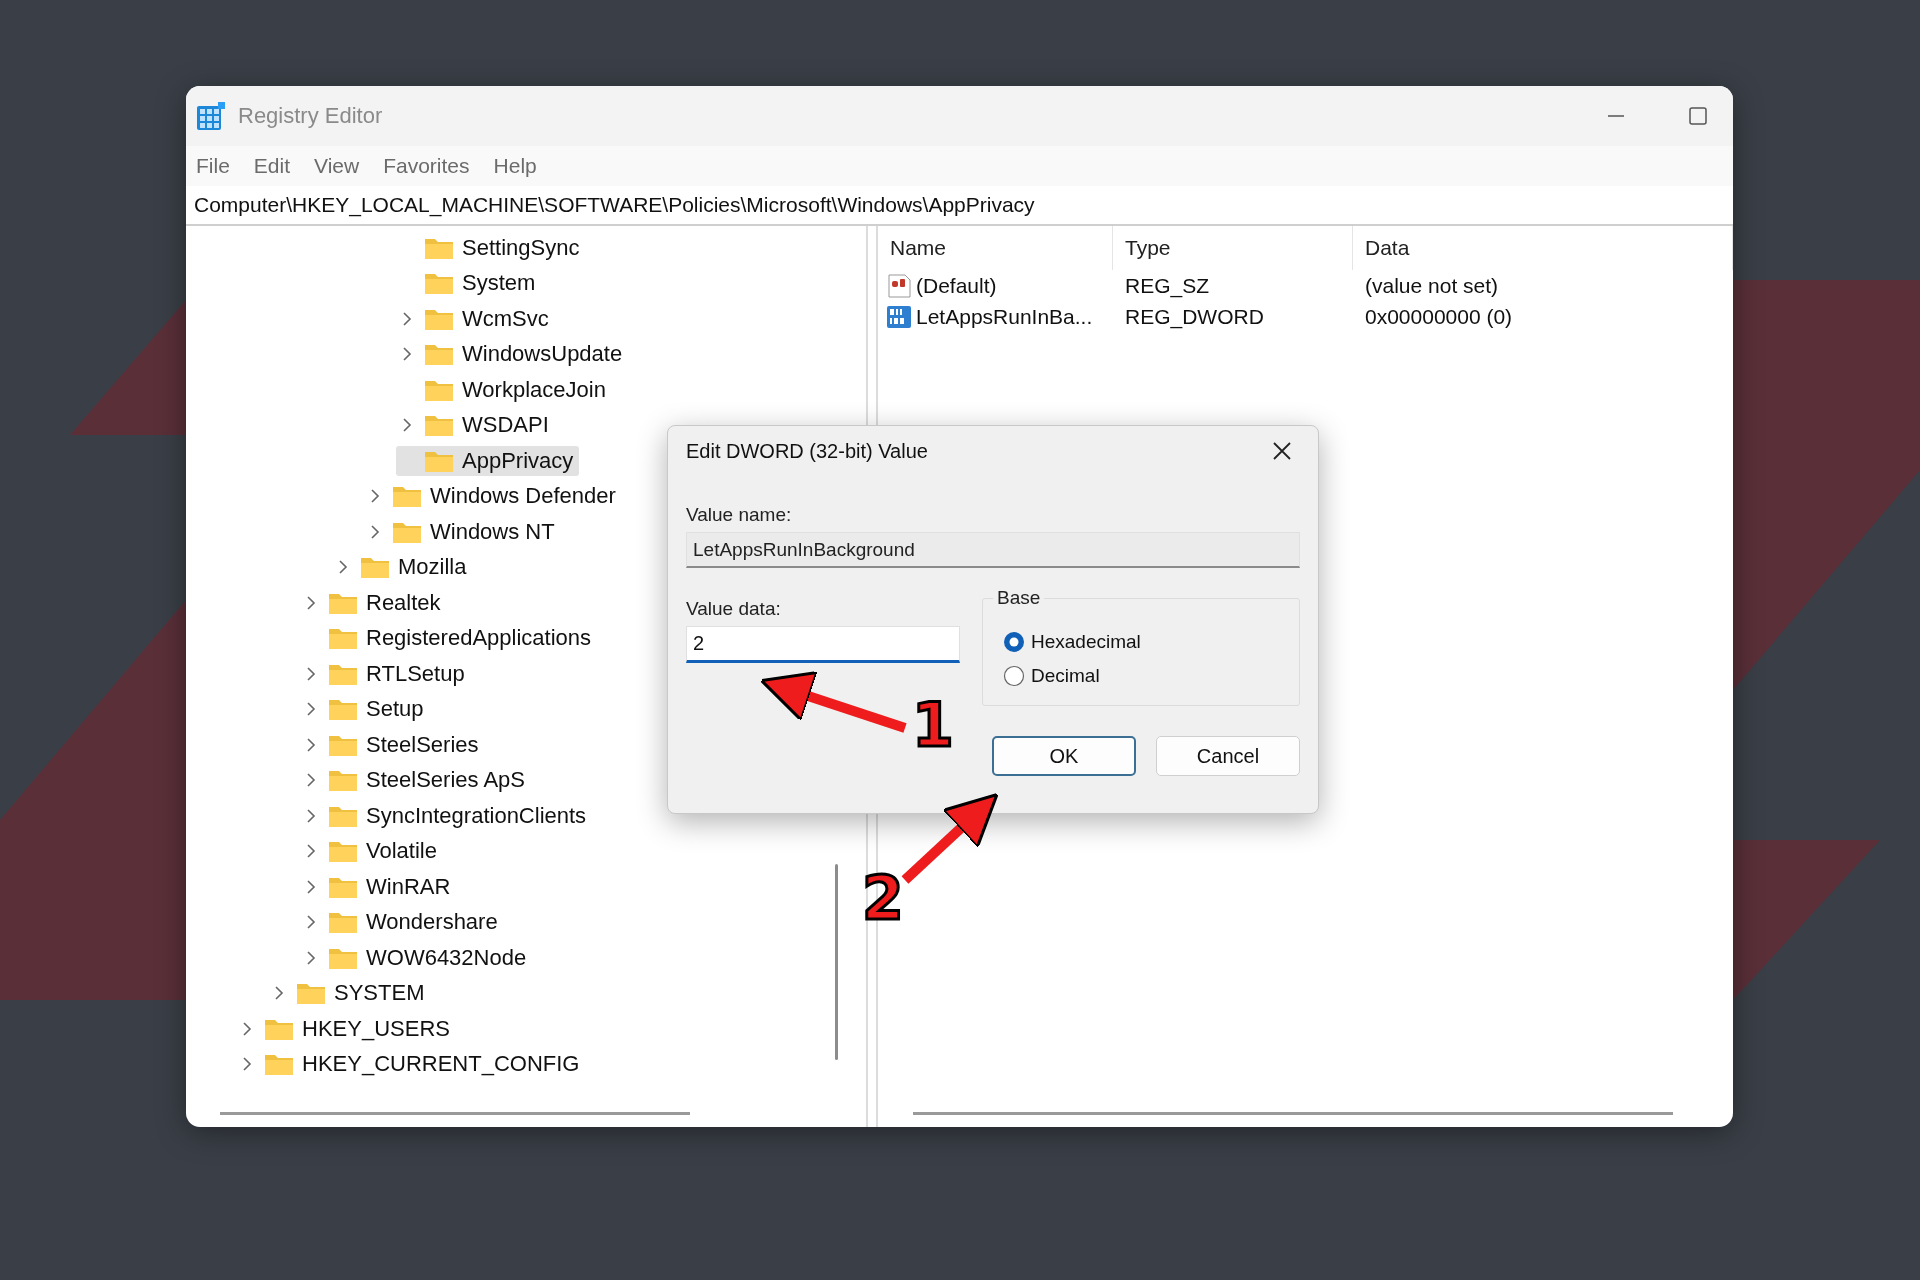 The height and width of the screenshot is (1280, 1920). What do you see at coordinates (512, 354) in the screenshot?
I see `tree-item: WindowsUpdate` at bounding box center [512, 354].